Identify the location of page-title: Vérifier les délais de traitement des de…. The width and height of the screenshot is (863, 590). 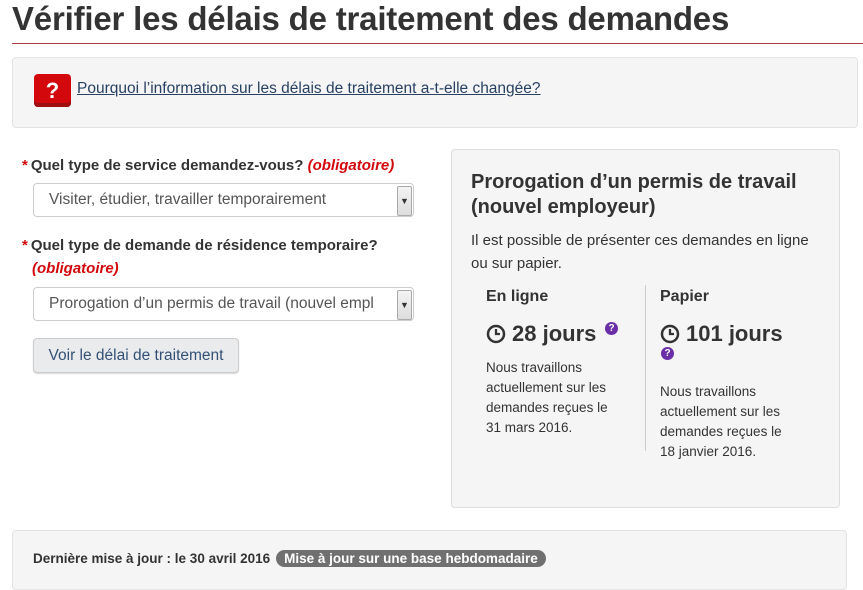
(371, 18).